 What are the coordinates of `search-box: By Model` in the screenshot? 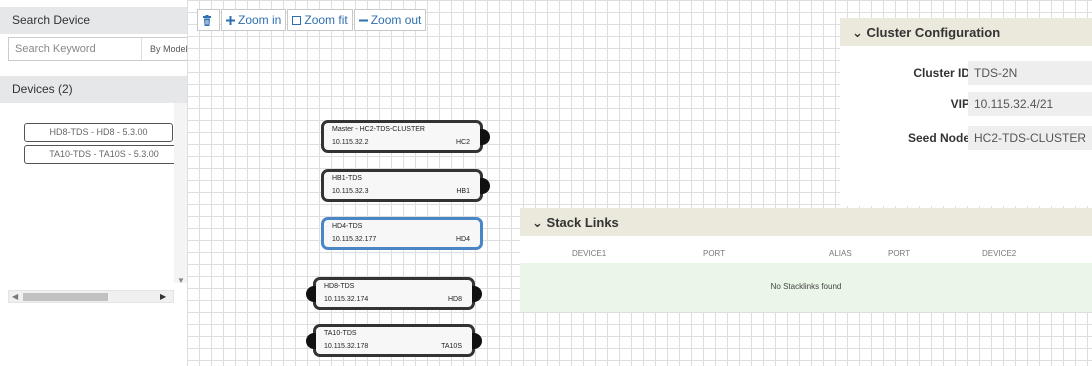 It's located at (98, 49).